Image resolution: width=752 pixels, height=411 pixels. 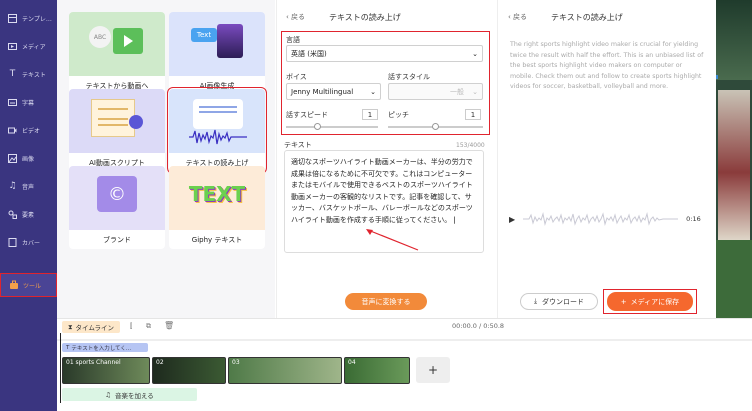 I want to click on timeline-ruler, so click(x=404, y=338).